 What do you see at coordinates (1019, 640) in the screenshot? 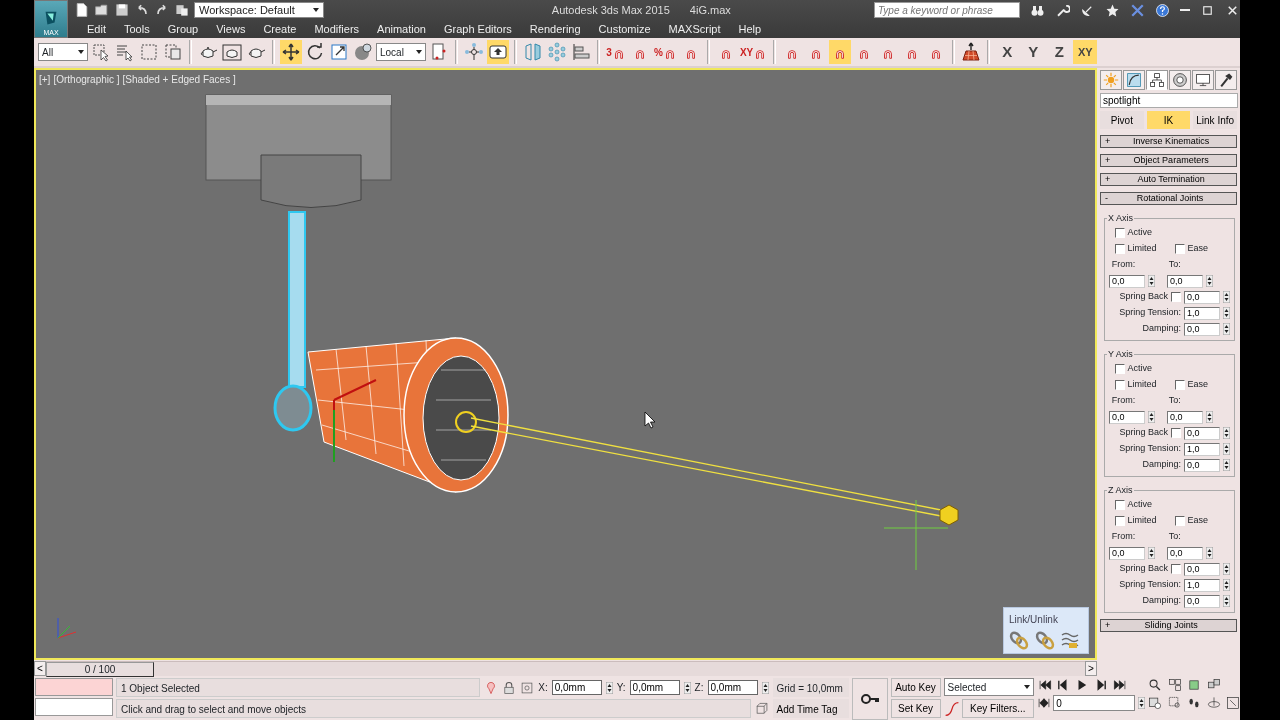
I see `link-chain-button` at bounding box center [1019, 640].